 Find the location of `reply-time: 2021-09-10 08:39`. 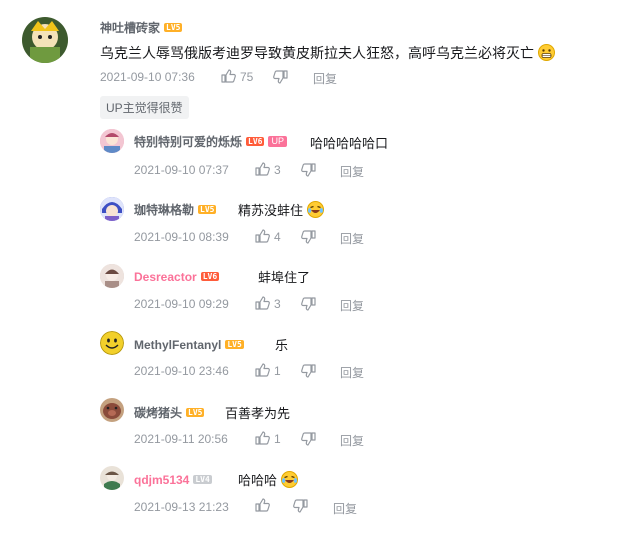

reply-time: 2021-09-10 08:39 is located at coordinates (181, 237).